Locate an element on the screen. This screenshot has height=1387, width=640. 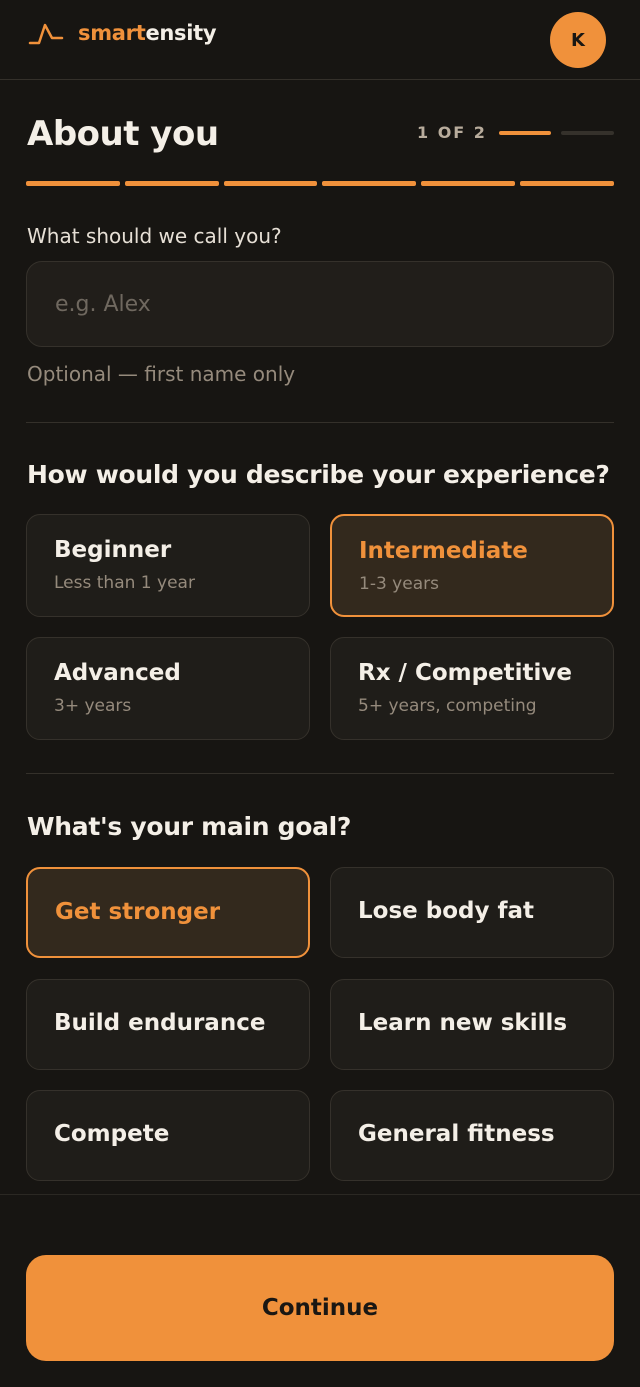
option-title: Lose body fat is located at coordinates (446, 911).